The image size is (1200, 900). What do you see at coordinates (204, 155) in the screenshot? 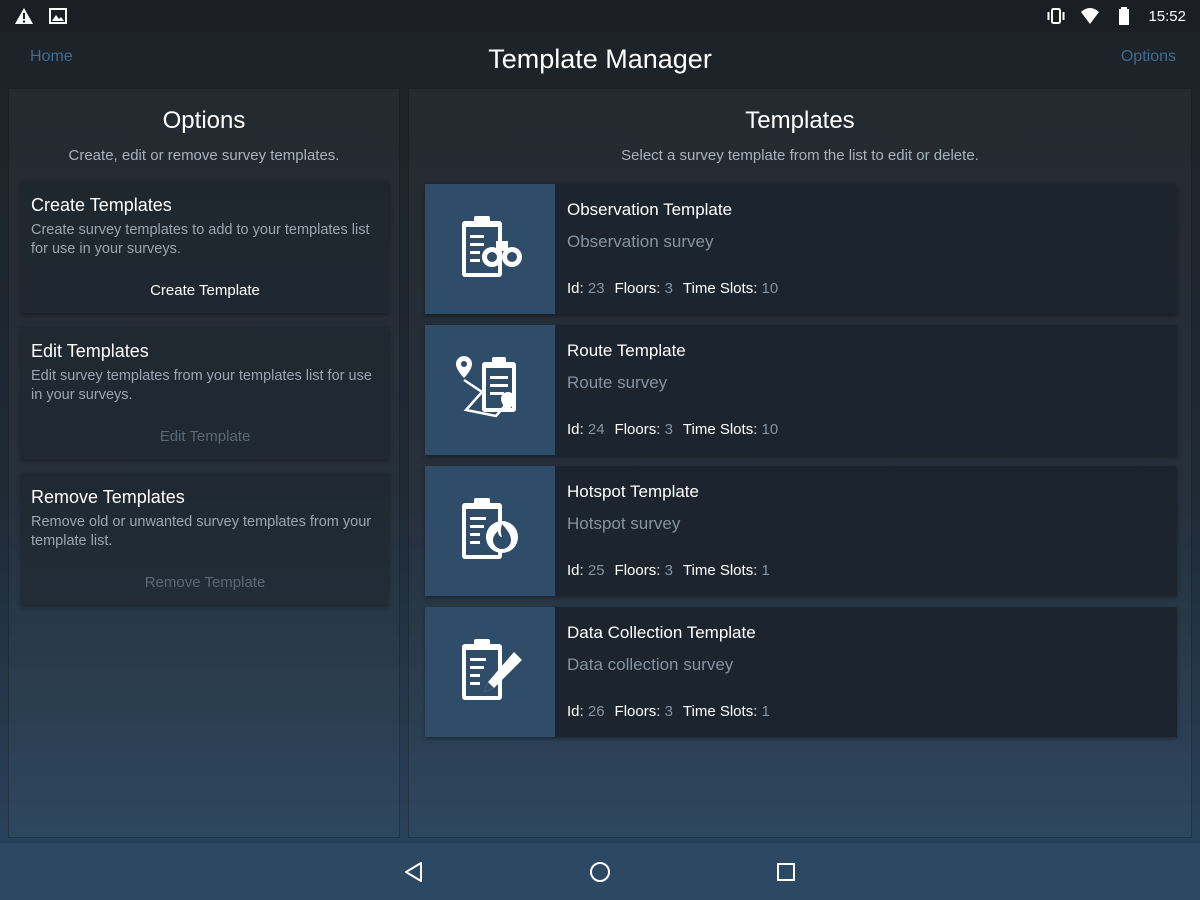
I see `options-panel-subtitle: Create, edit or remove survey templates.` at bounding box center [204, 155].